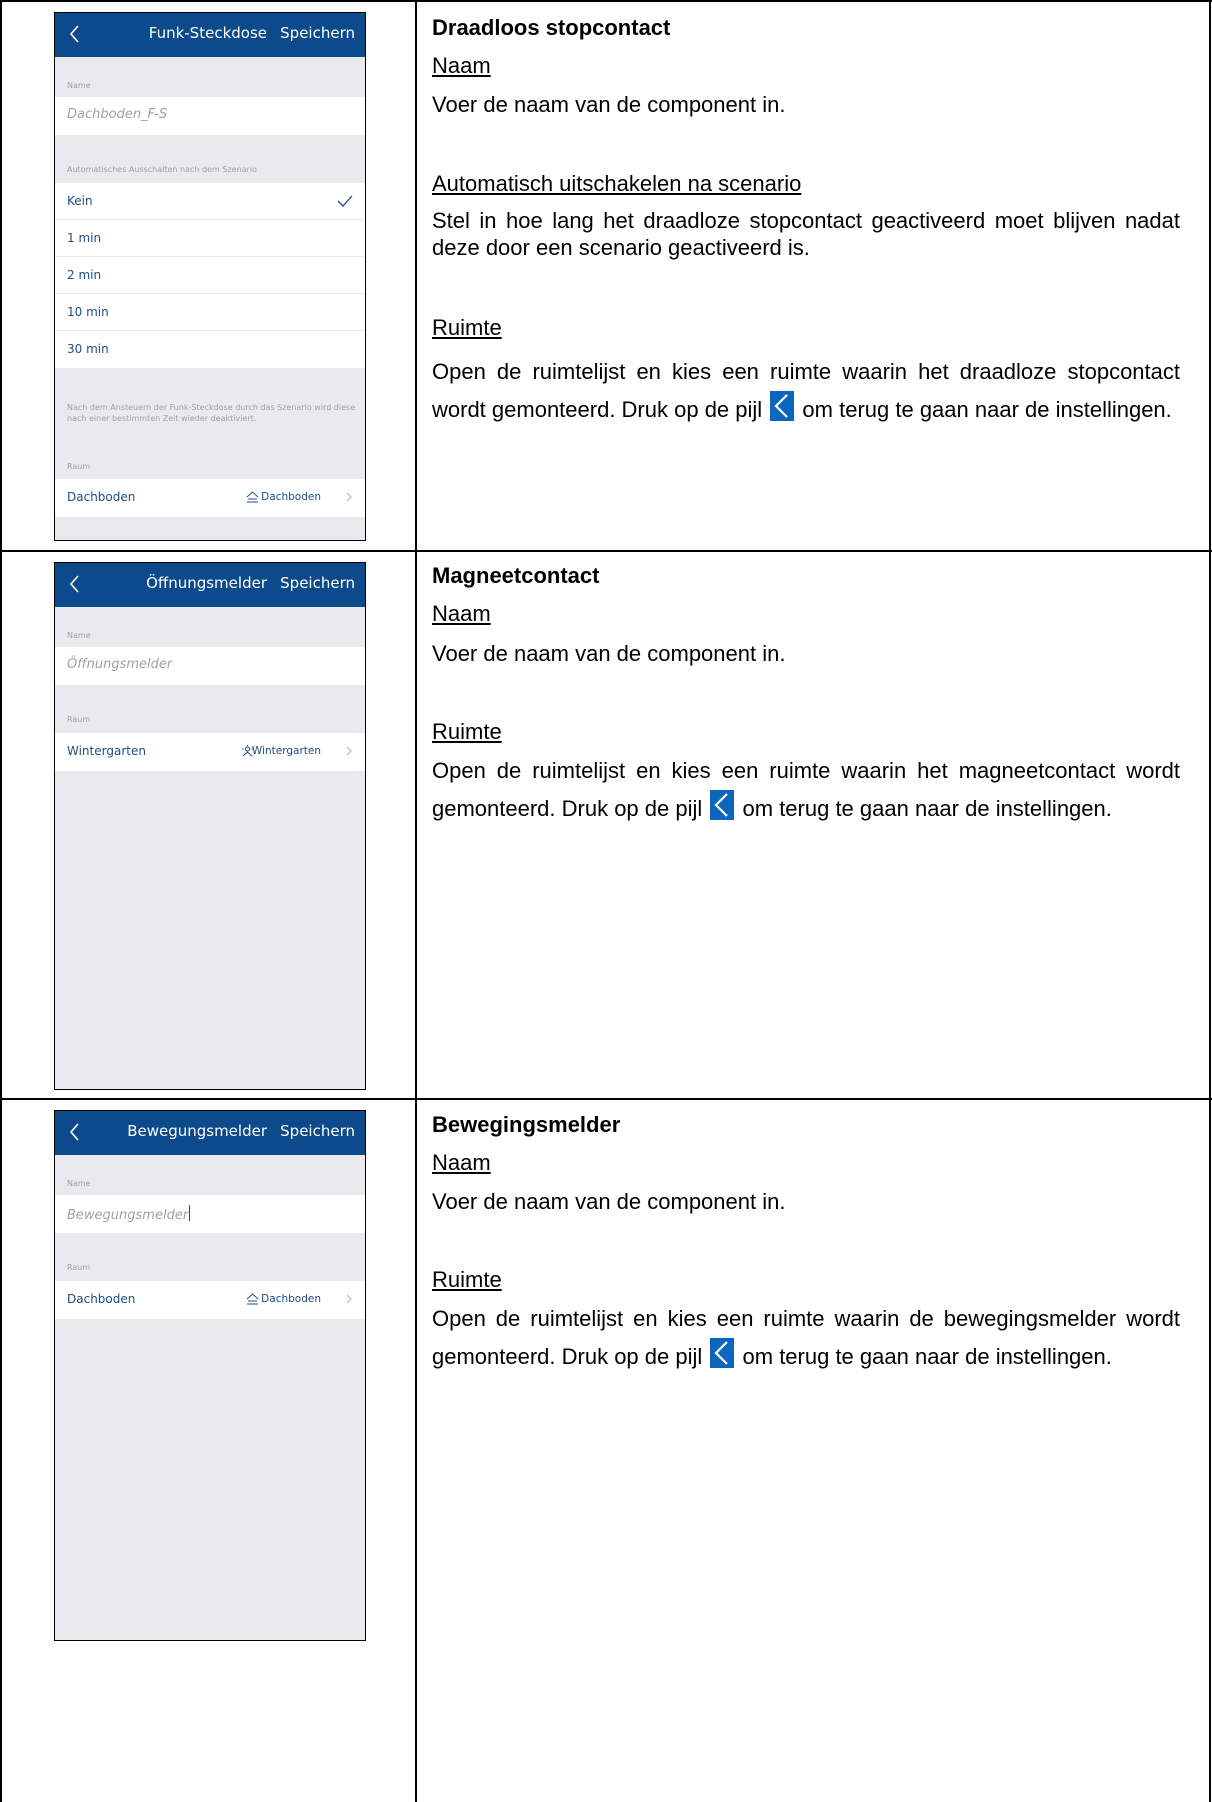 Image resolution: width=1212 pixels, height=1802 pixels. What do you see at coordinates (606, 1) in the screenshot?
I see `table-border-top` at bounding box center [606, 1].